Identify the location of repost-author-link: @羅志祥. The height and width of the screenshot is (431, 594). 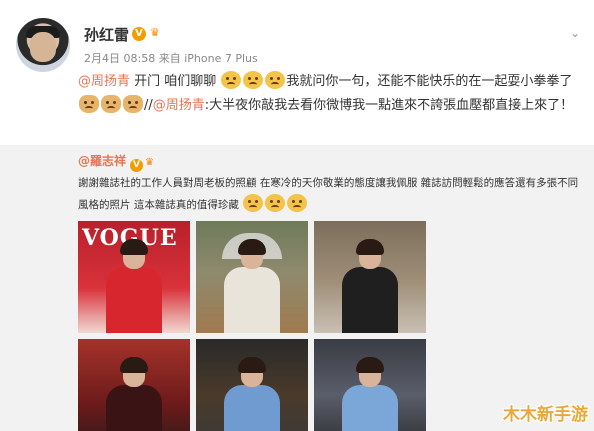
(102, 161).